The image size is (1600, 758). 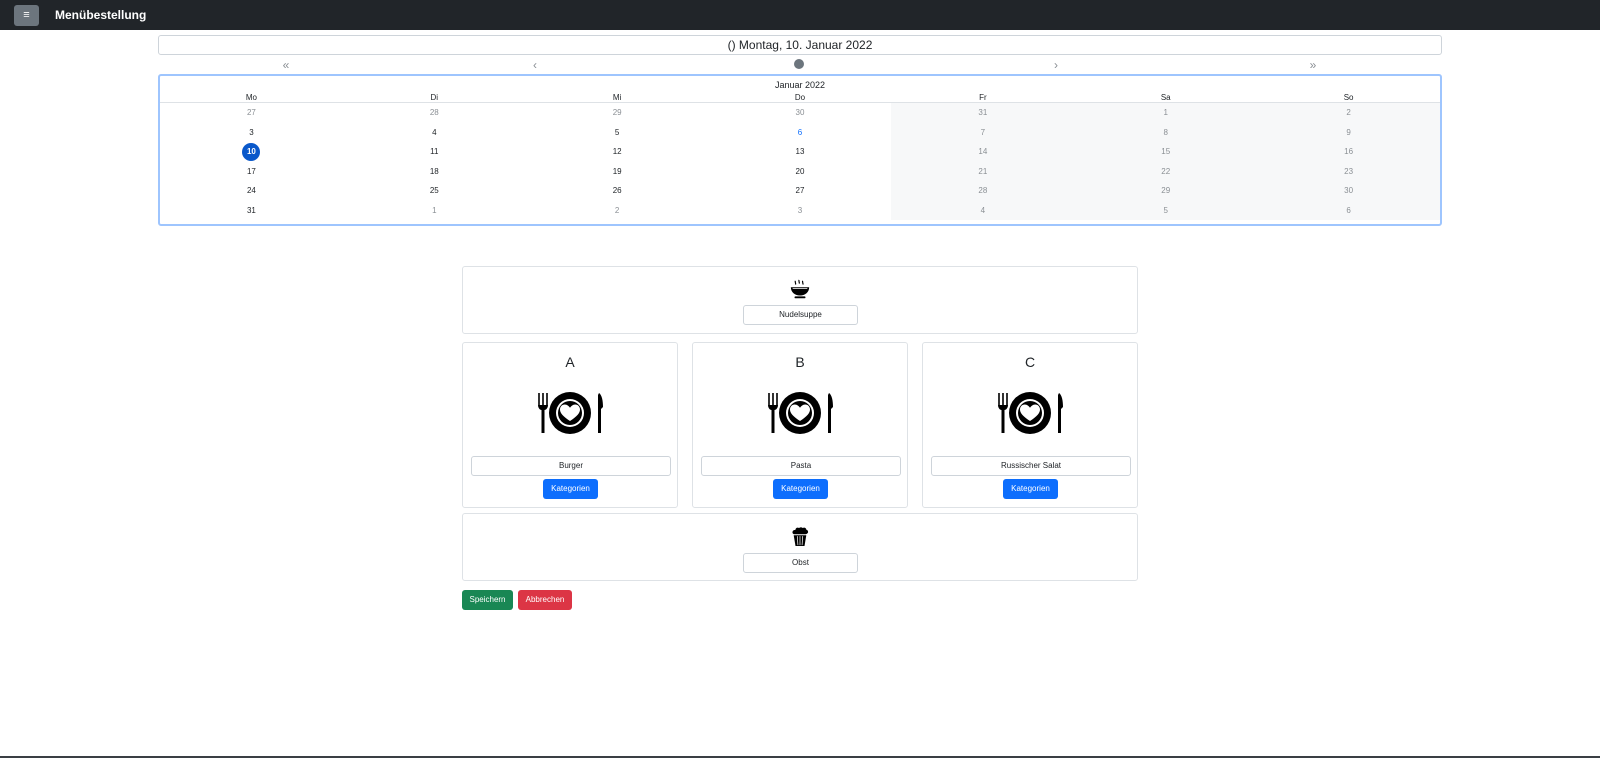 I want to click on menu-letter: B, so click(x=800, y=362).